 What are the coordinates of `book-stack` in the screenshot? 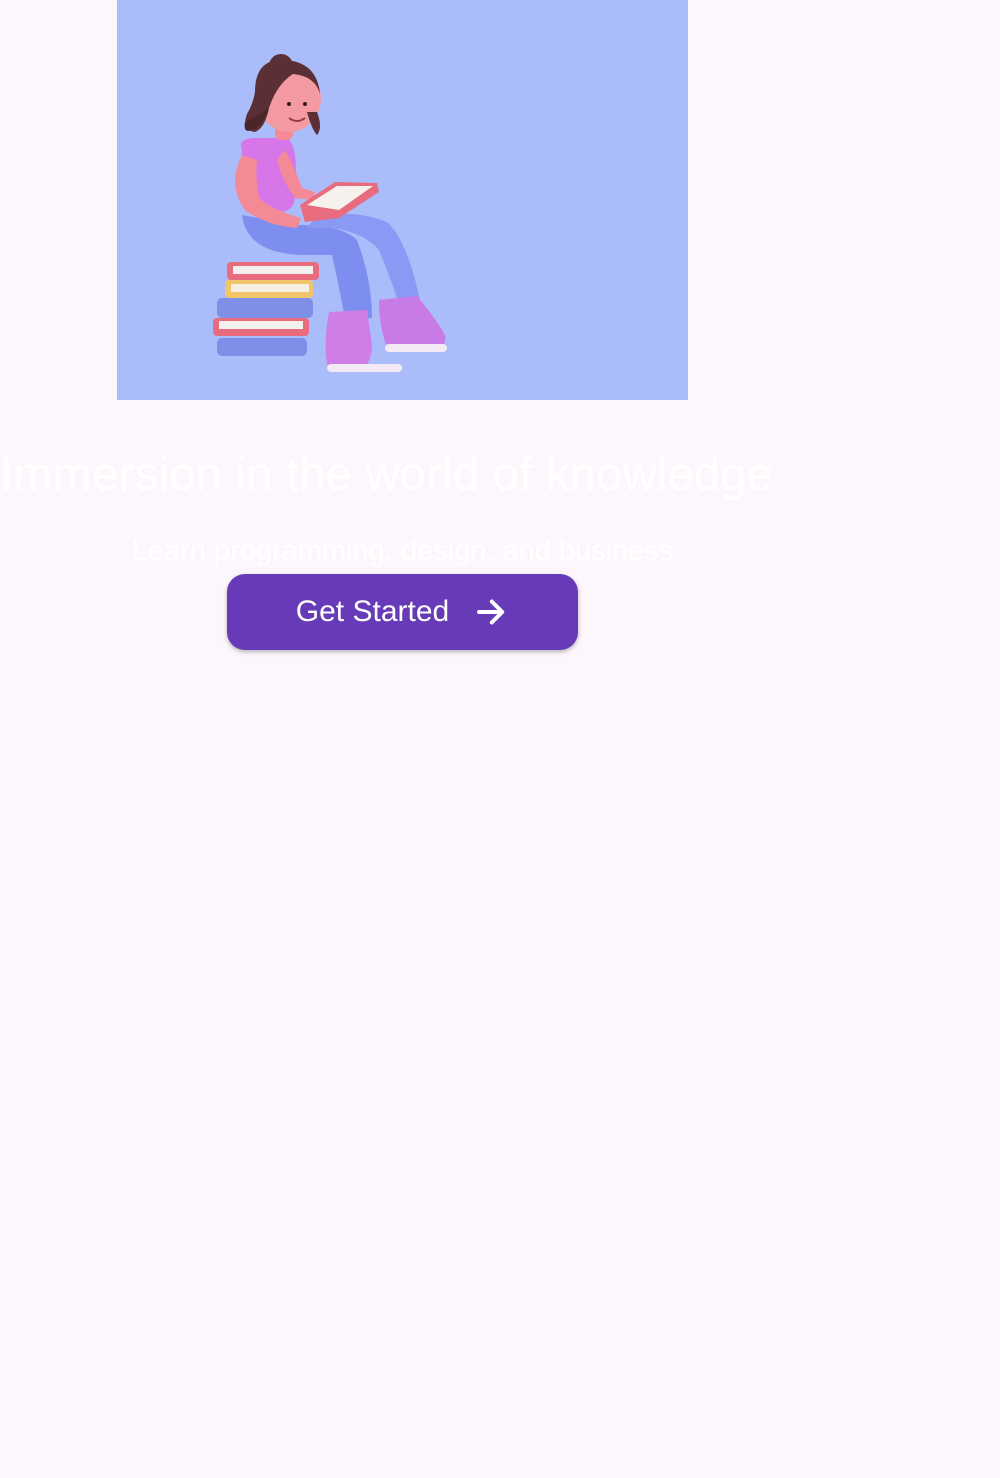 It's located at (266, 309).